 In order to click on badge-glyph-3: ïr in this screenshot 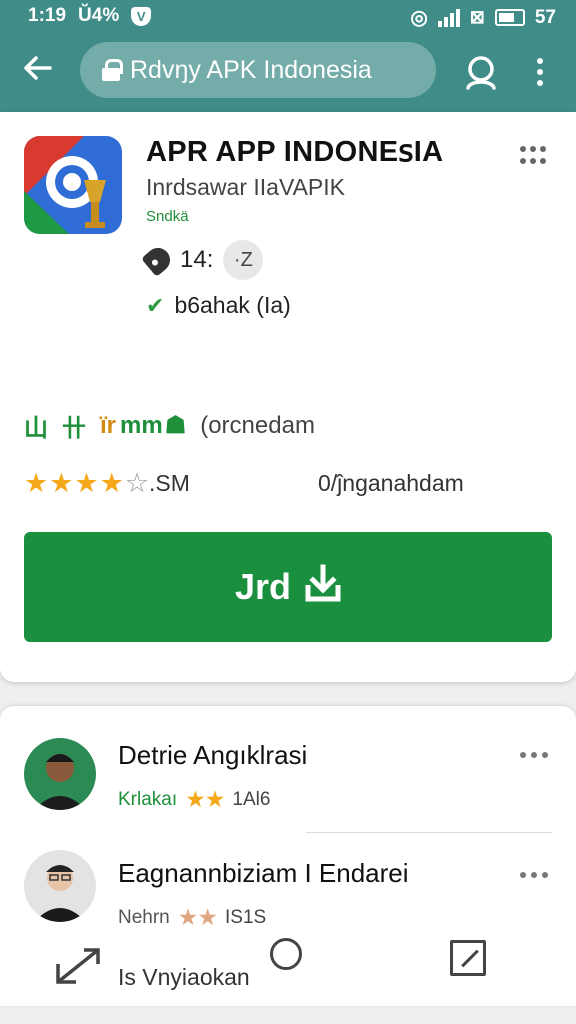, I will do `click(108, 425)`.